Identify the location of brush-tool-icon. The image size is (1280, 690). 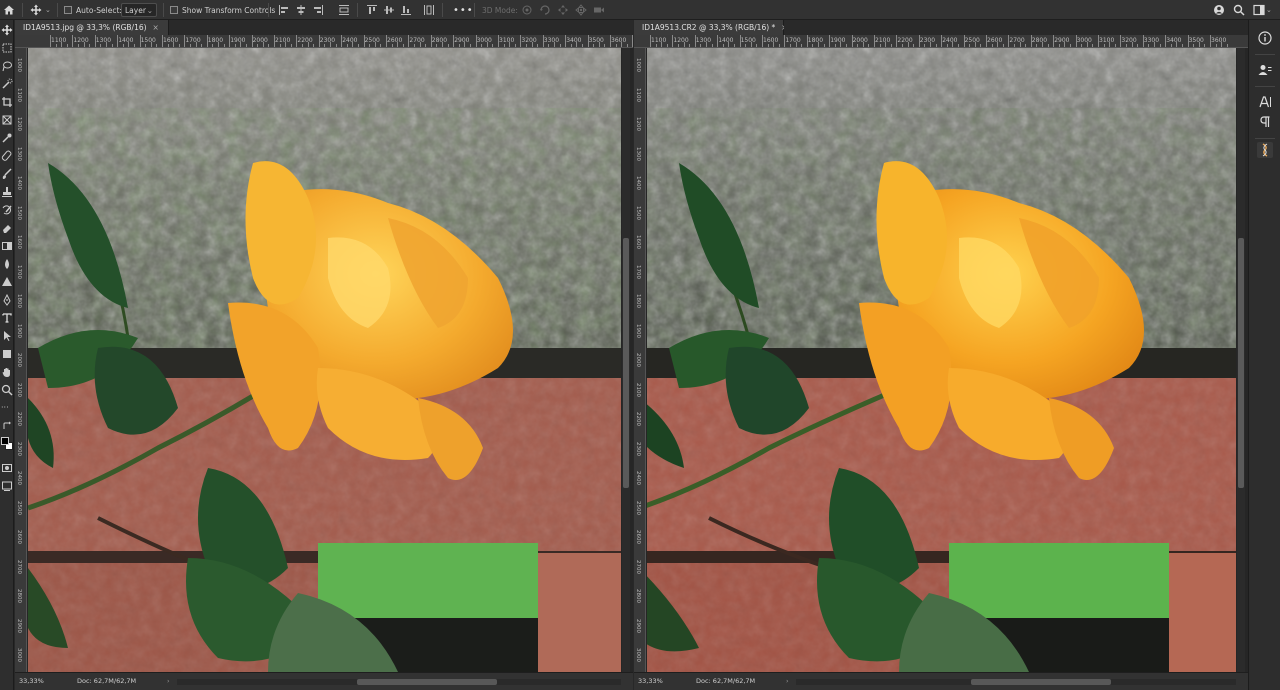
(7, 174).